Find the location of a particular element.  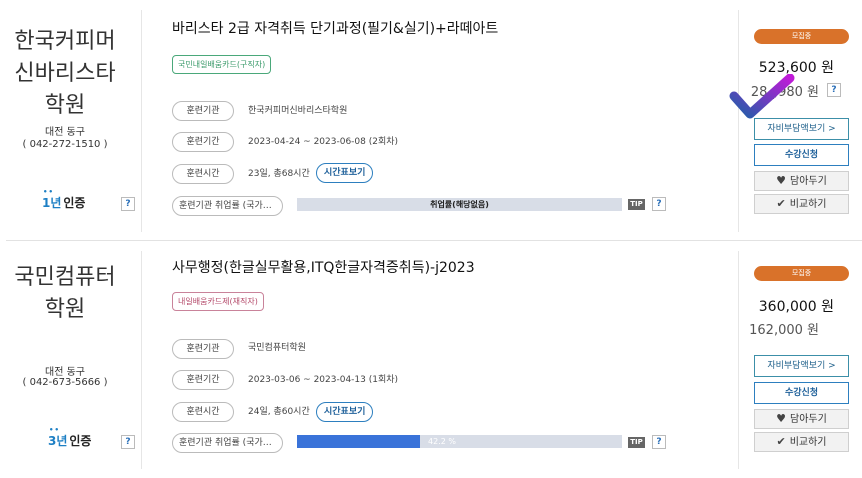

employment-rate-bar: 취업률(해당없음) is located at coordinates (459, 204).